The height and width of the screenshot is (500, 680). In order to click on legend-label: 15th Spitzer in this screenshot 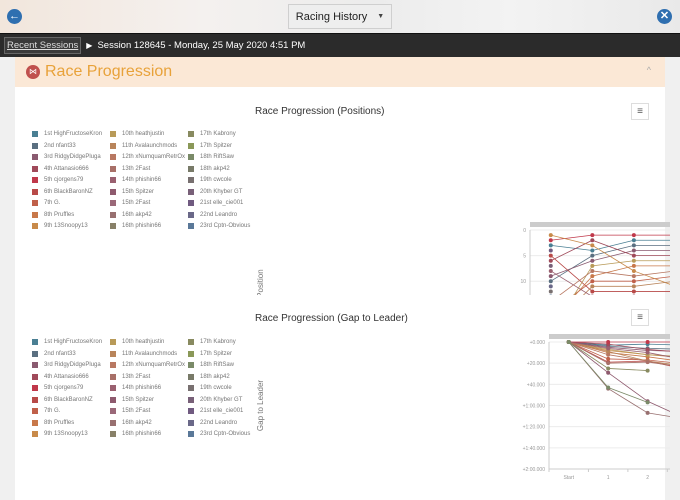, I will do `click(138, 399)`.